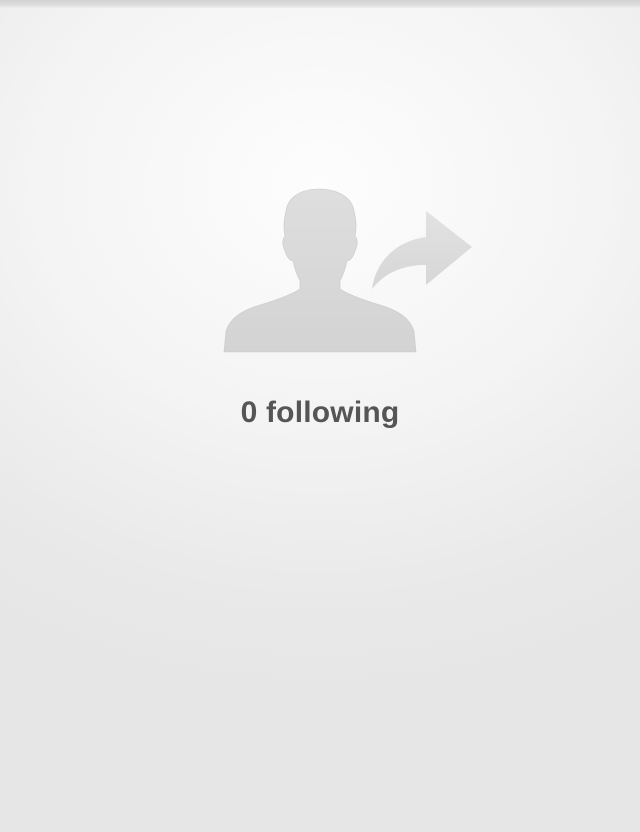 This screenshot has height=832, width=640. I want to click on following-count-text: 0 following, so click(320, 412).